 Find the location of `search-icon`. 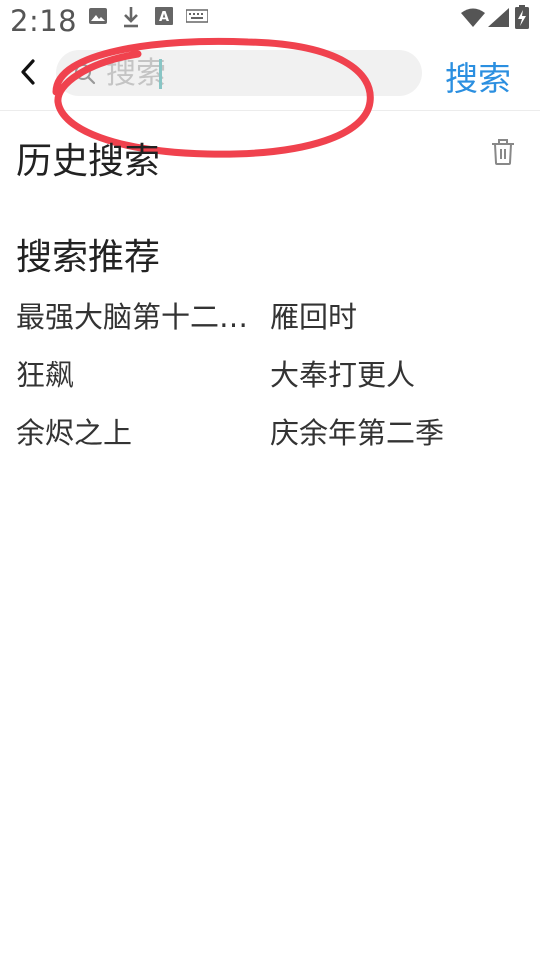

search-icon is located at coordinates (85, 76).